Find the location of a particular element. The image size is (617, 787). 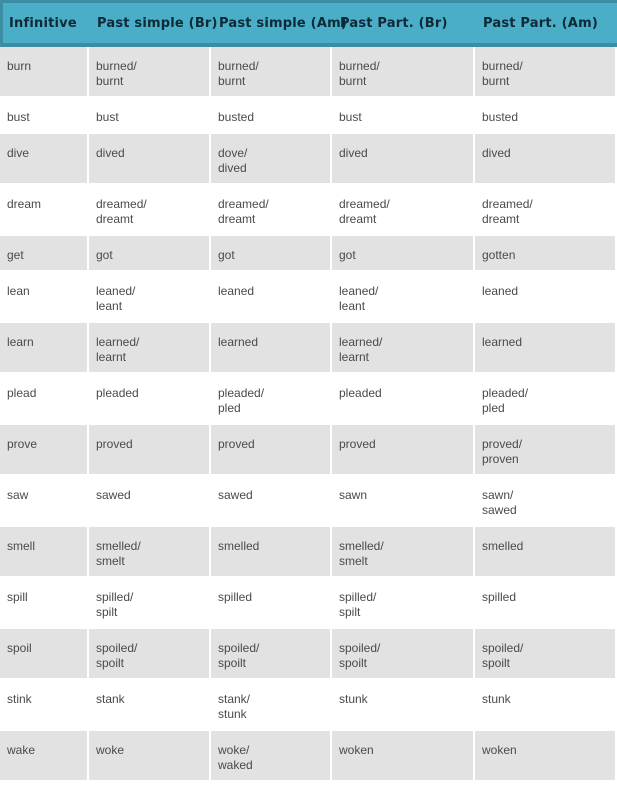

cell-past-part-am: learned is located at coordinates (546, 348).